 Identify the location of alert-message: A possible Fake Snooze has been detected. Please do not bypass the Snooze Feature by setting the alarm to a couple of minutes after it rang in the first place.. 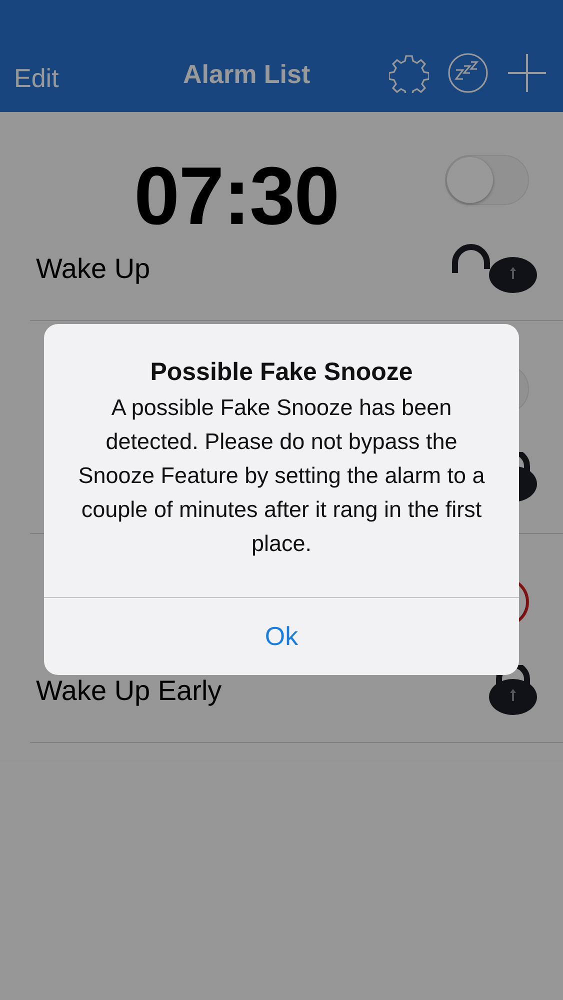
(281, 476).